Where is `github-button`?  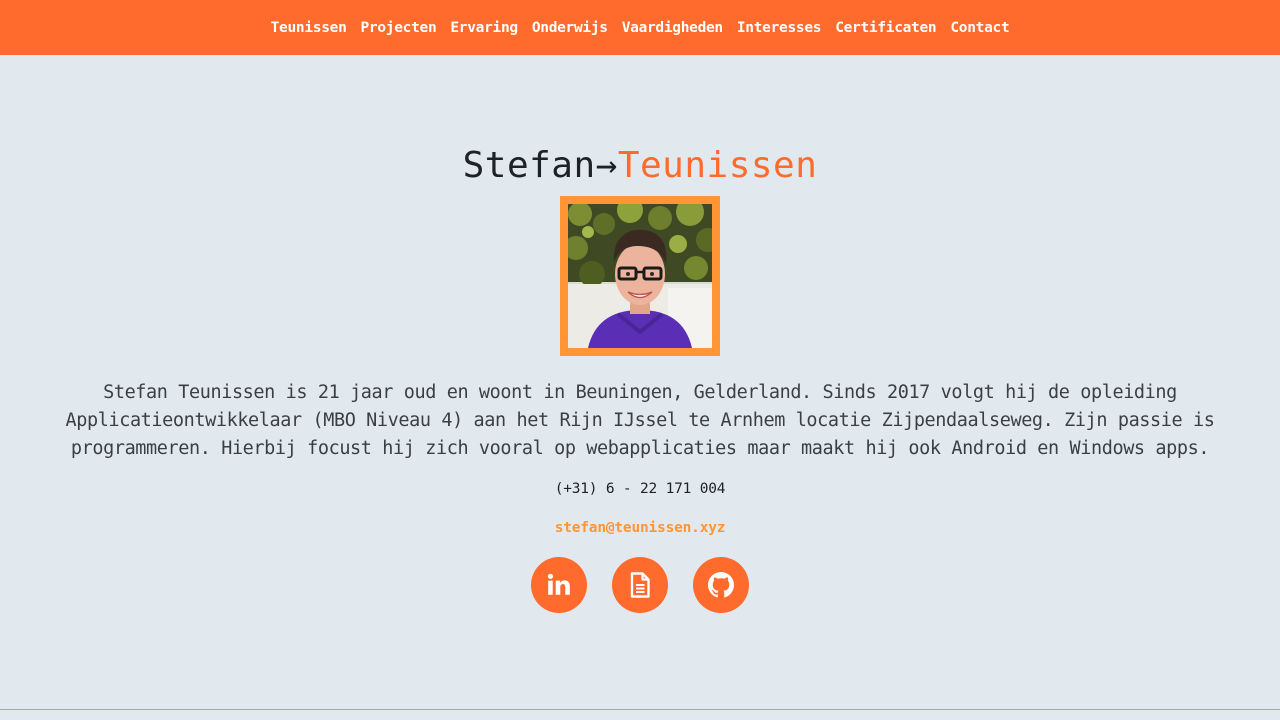
github-button is located at coordinates (721, 585).